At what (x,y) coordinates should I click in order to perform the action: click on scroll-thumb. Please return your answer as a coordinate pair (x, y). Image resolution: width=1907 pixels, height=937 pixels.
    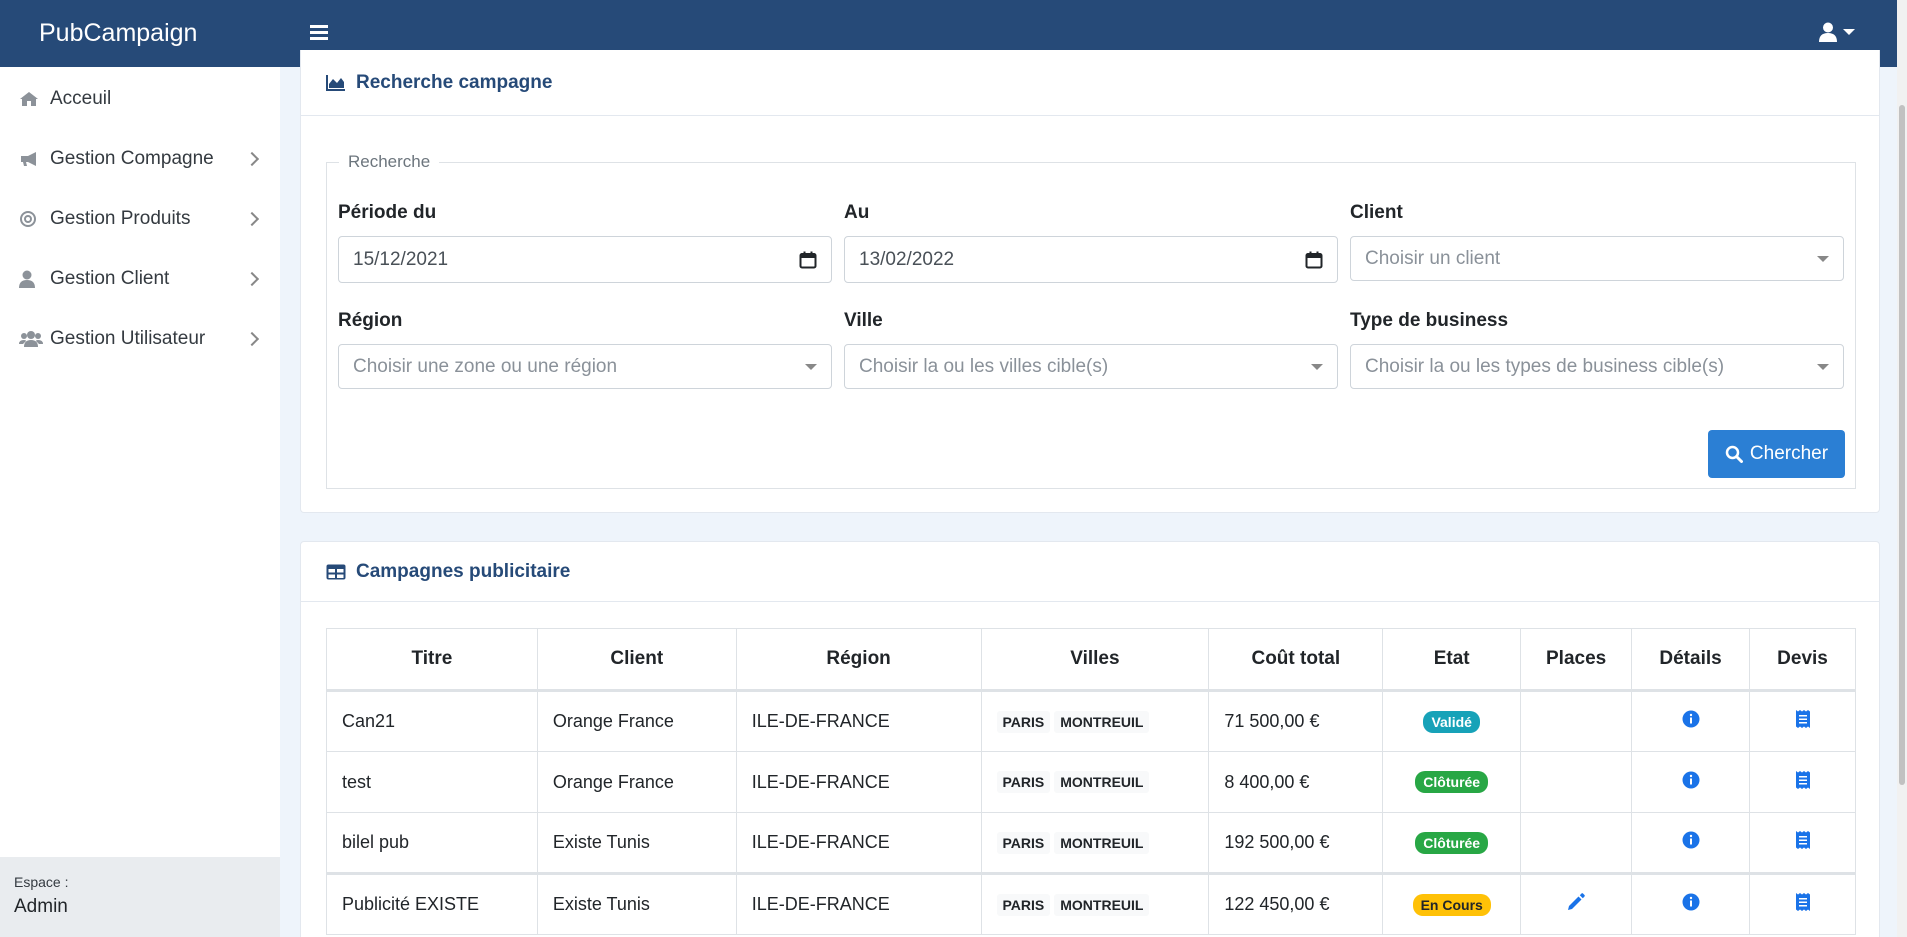
    Looking at the image, I should click on (1902, 445).